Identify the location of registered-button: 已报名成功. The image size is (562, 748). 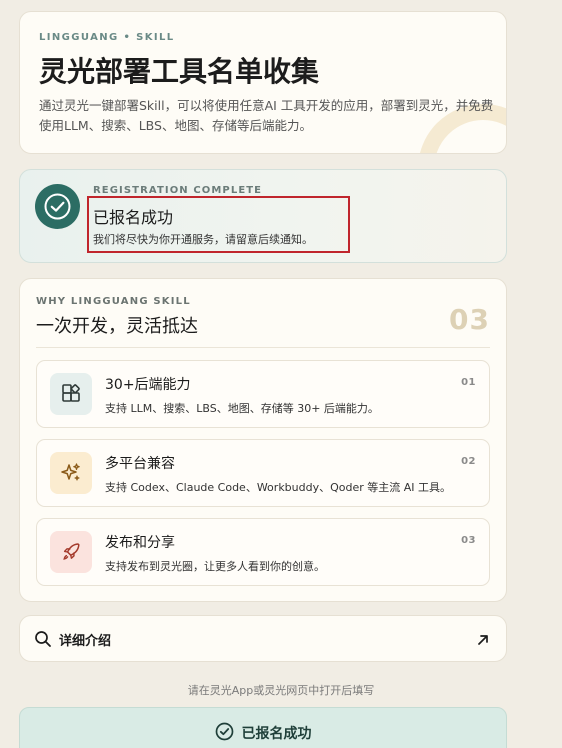
(263, 727).